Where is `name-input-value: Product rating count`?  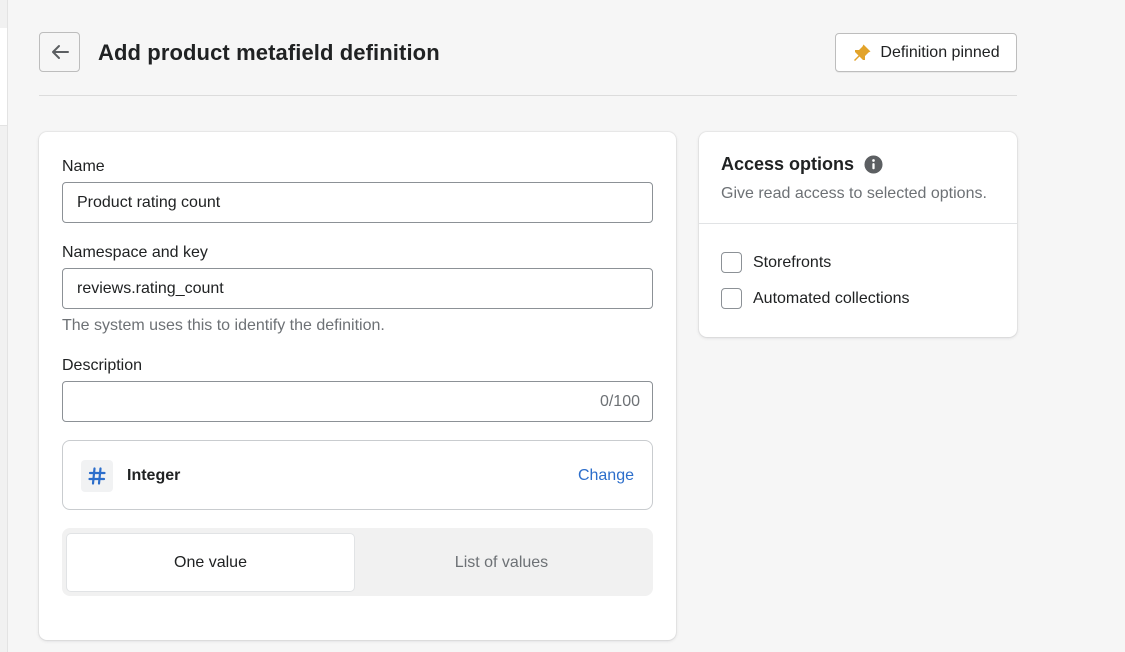 name-input-value: Product rating count is located at coordinates (149, 202).